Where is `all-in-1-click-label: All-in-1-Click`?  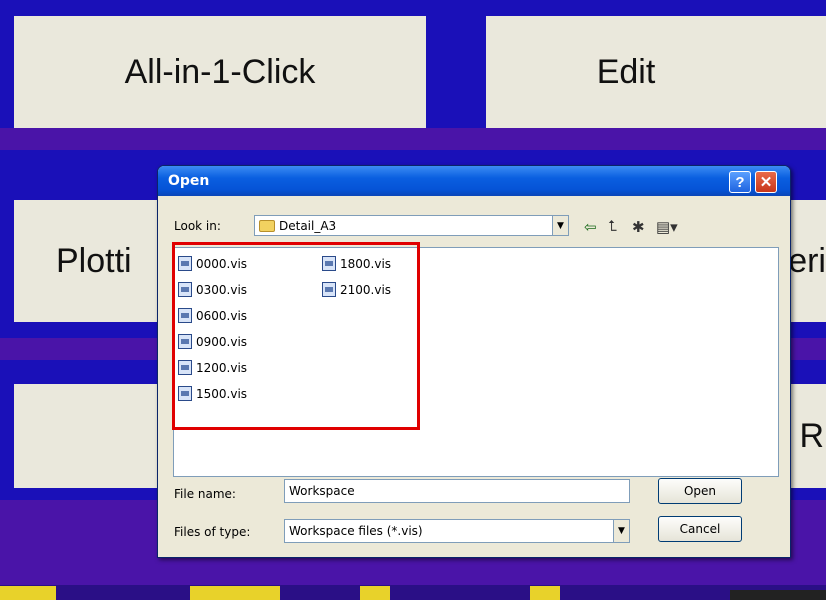
all-in-1-click-label: All-in-1-Click is located at coordinates (220, 71).